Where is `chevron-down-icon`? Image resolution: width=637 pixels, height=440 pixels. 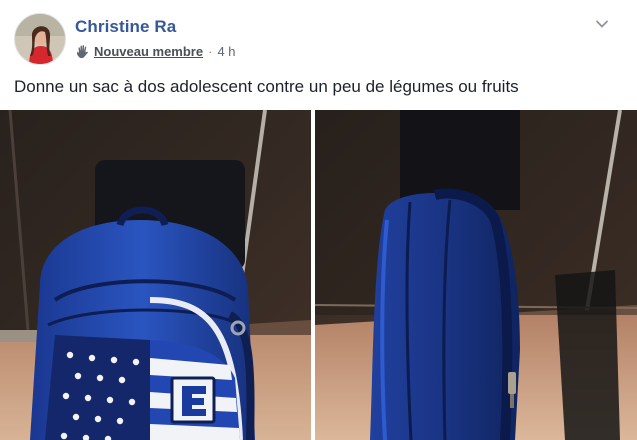 chevron-down-icon is located at coordinates (602, 22).